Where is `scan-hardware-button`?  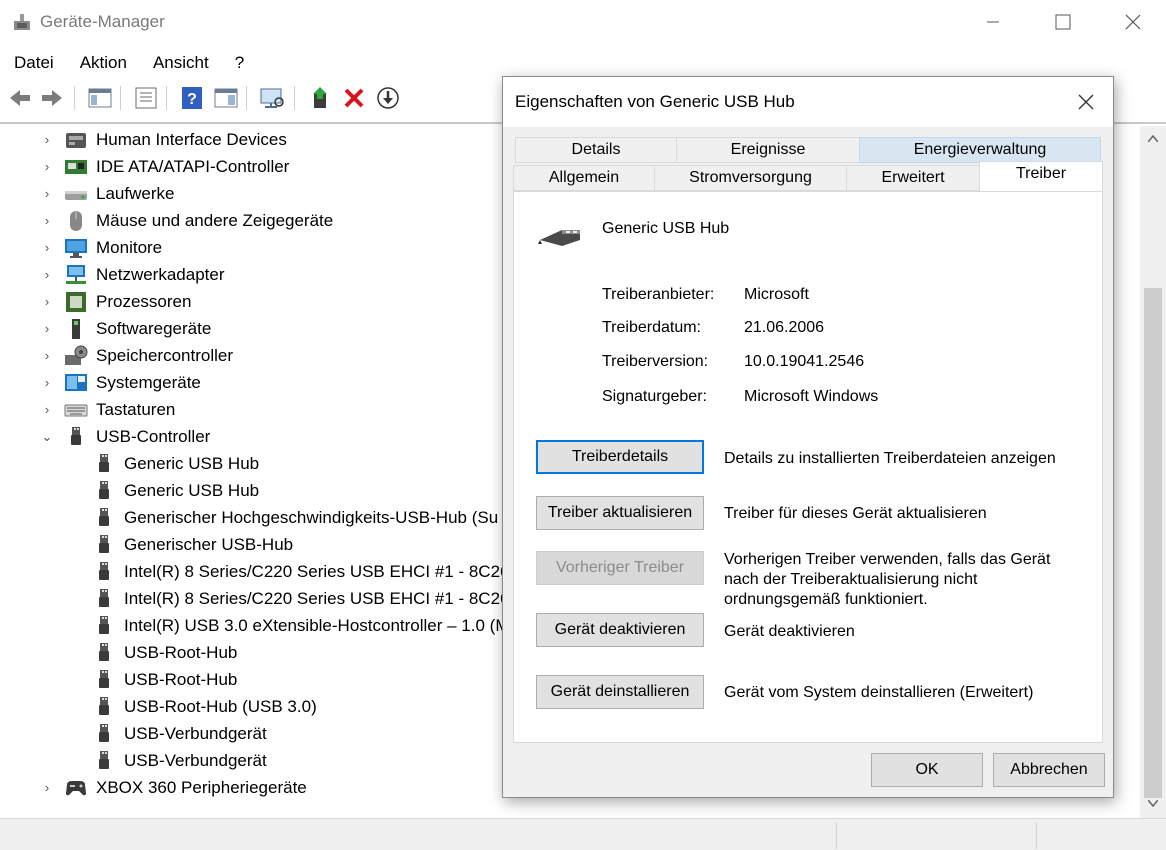 scan-hardware-button is located at coordinates (272, 98).